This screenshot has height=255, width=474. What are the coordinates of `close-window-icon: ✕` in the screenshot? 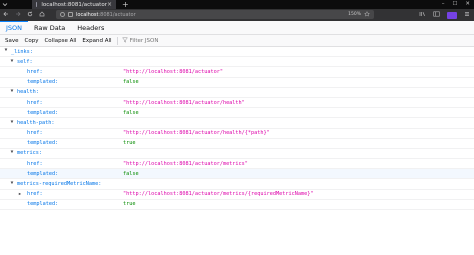 It's located at (467, 4).